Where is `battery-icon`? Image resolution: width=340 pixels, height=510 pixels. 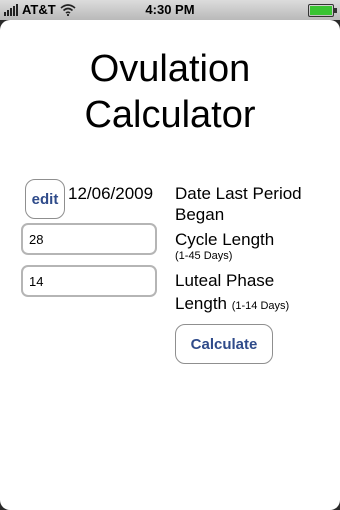 battery-icon is located at coordinates (322, 10).